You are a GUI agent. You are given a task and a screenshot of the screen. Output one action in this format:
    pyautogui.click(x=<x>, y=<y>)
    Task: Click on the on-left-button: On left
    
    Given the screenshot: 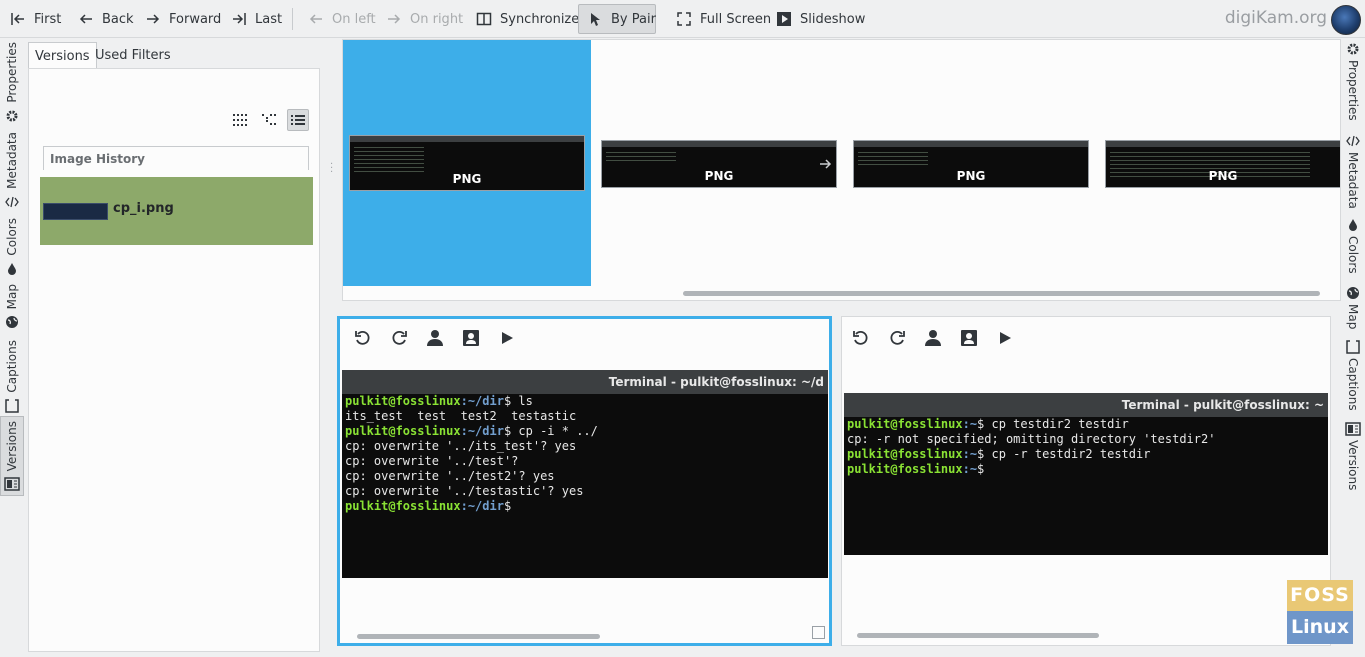 What is the action you would take?
    pyautogui.click(x=342, y=19)
    